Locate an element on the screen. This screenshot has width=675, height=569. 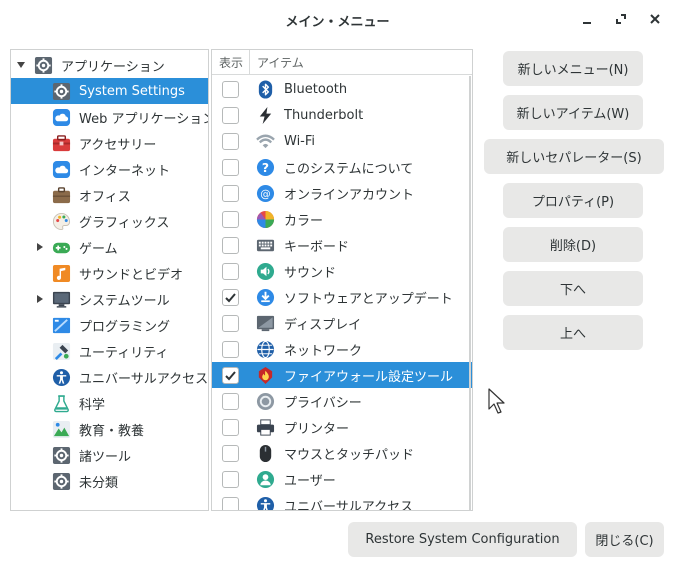
tree-item-label: System Settings is located at coordinates (132, 91).